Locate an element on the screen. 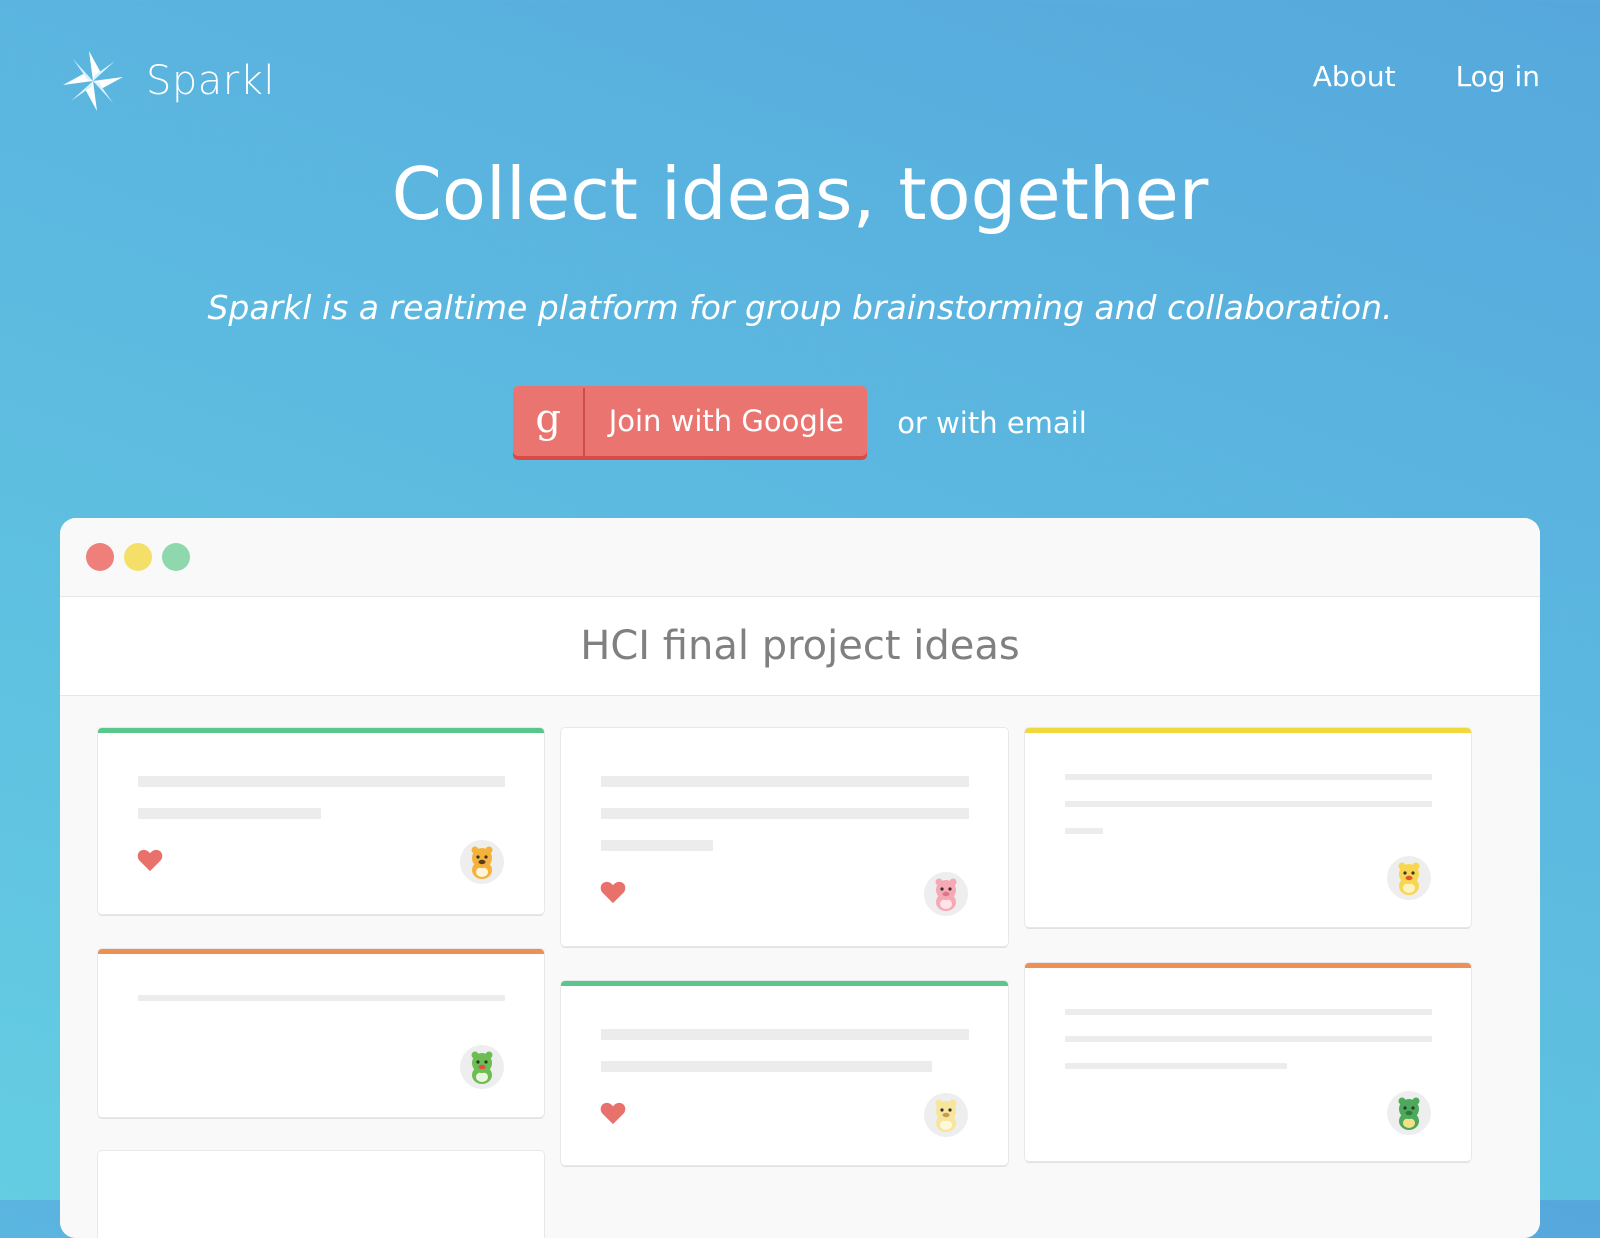  snake-avatar-icon is located at coordinates (1409, 1113).